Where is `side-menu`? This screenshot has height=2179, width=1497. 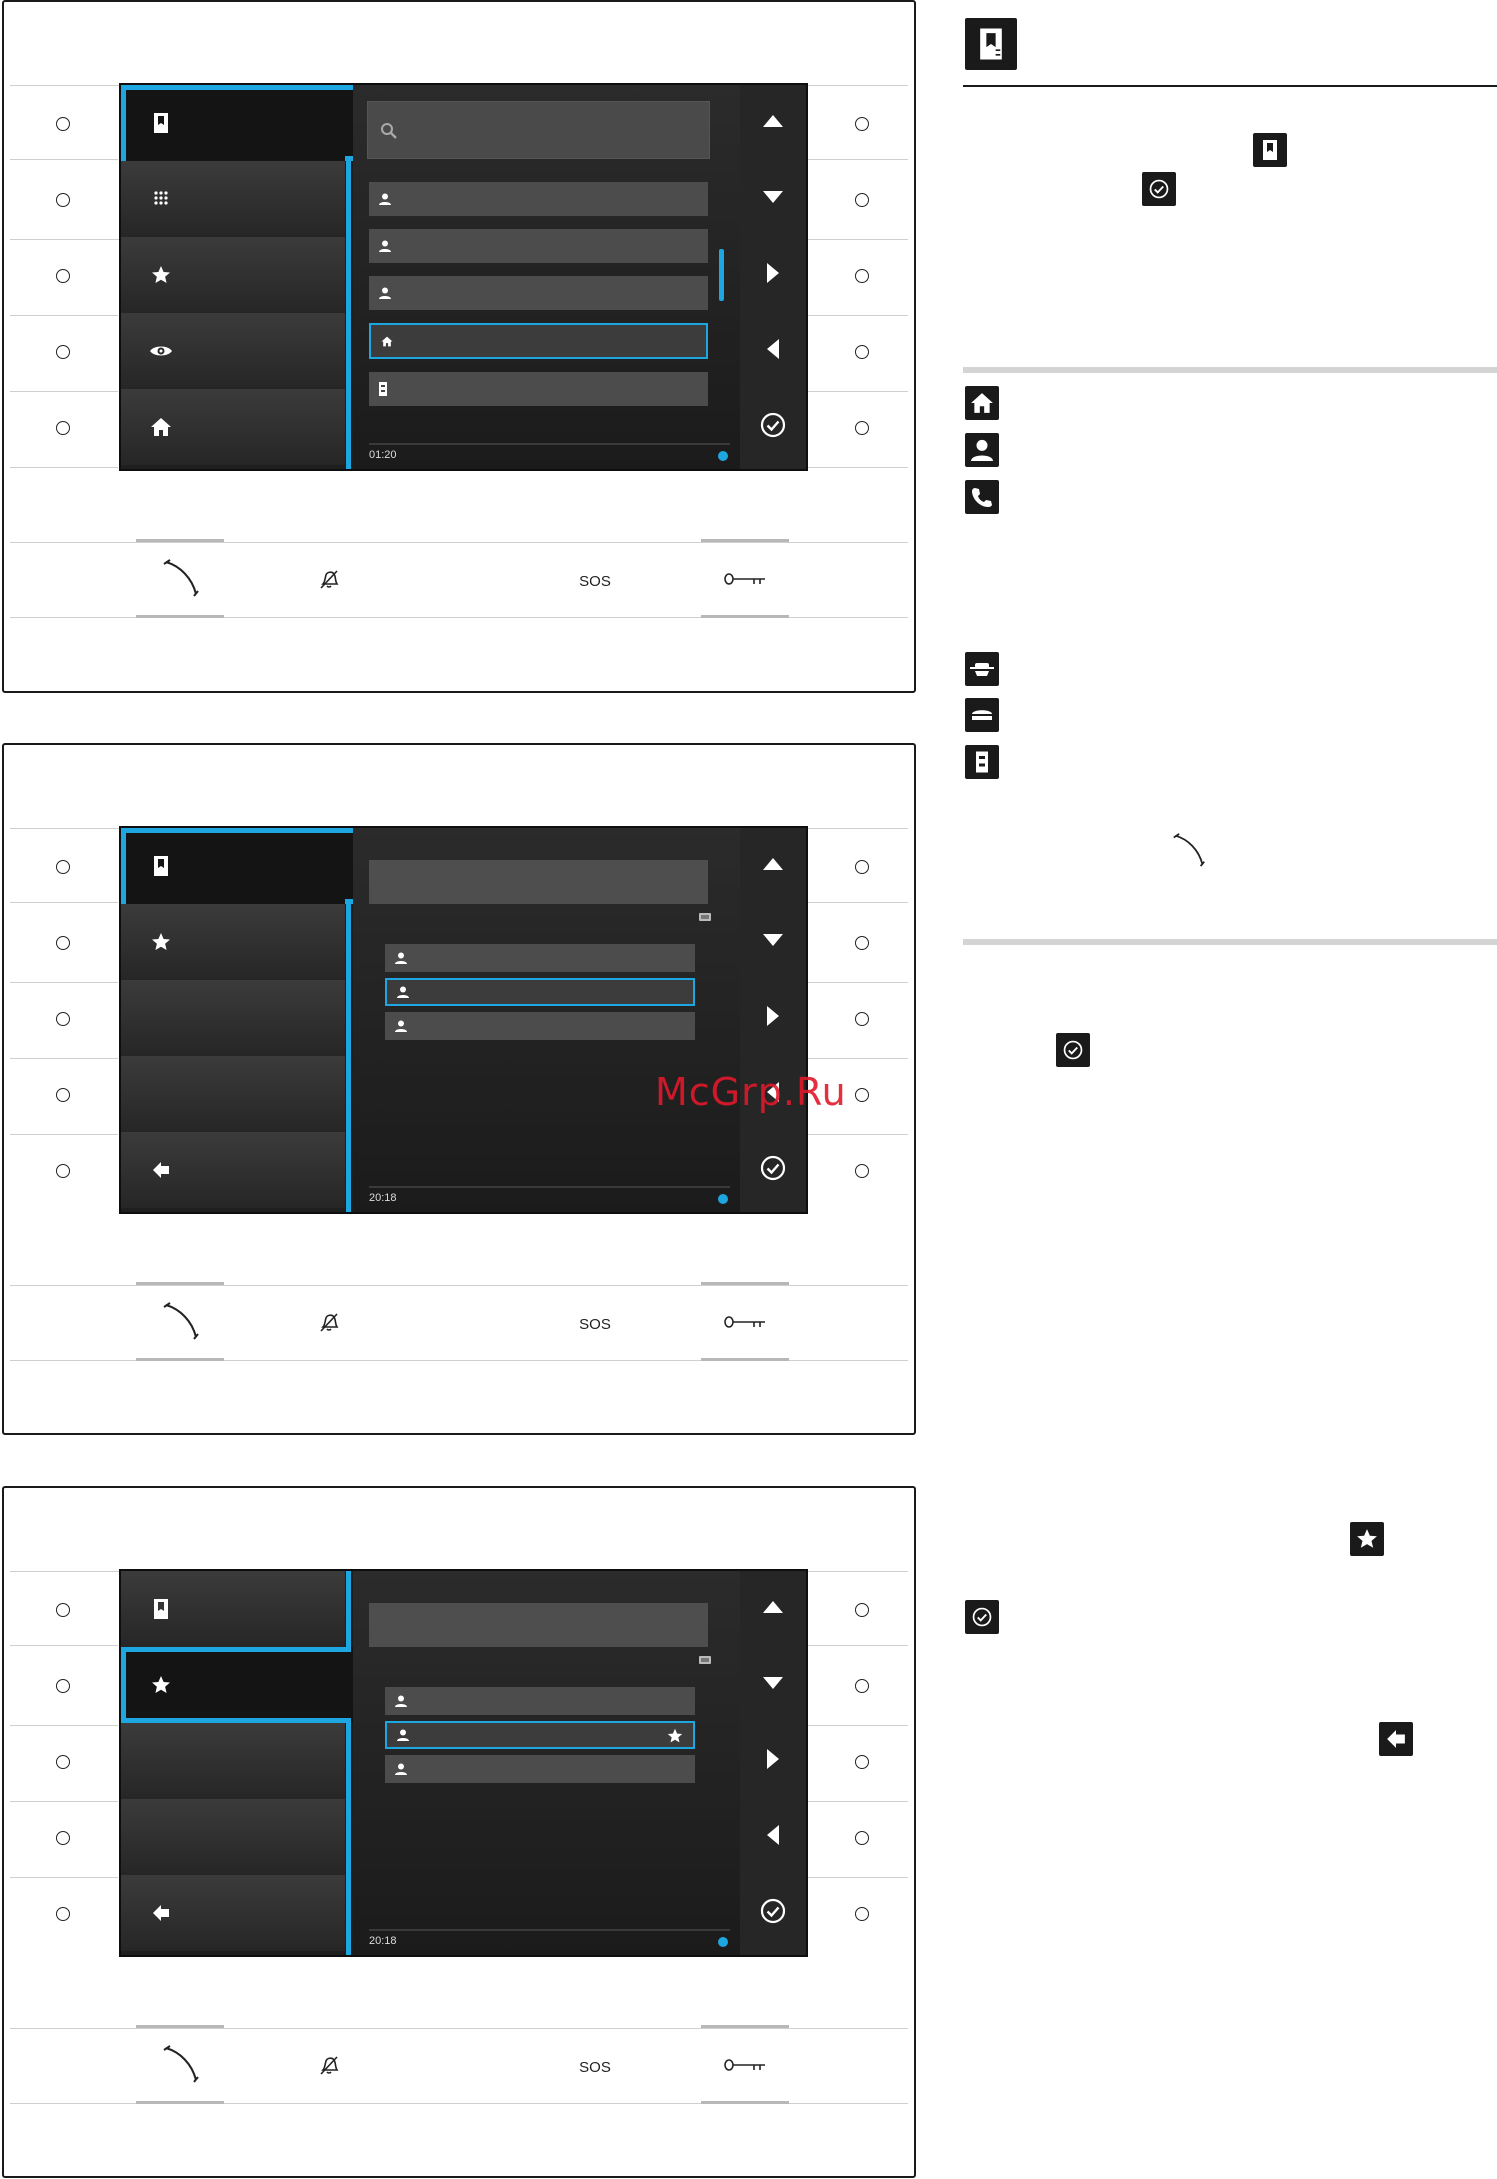 side-menu is located at coordinates (237, 1020).